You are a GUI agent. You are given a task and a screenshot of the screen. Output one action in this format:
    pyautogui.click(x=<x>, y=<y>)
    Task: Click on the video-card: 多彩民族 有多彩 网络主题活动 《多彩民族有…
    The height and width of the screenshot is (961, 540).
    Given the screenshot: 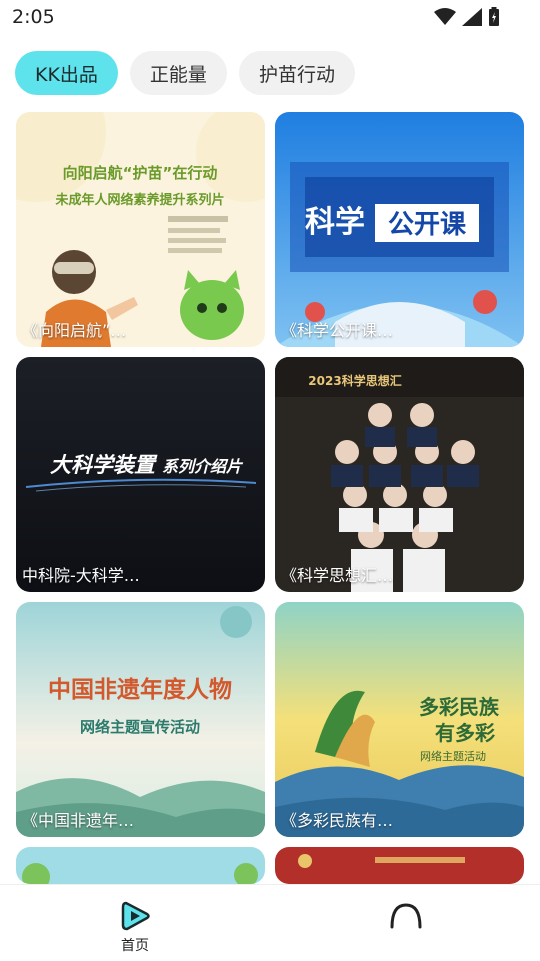 What is the action you would take?
    pyautogui.click(x=399, y=719)
    